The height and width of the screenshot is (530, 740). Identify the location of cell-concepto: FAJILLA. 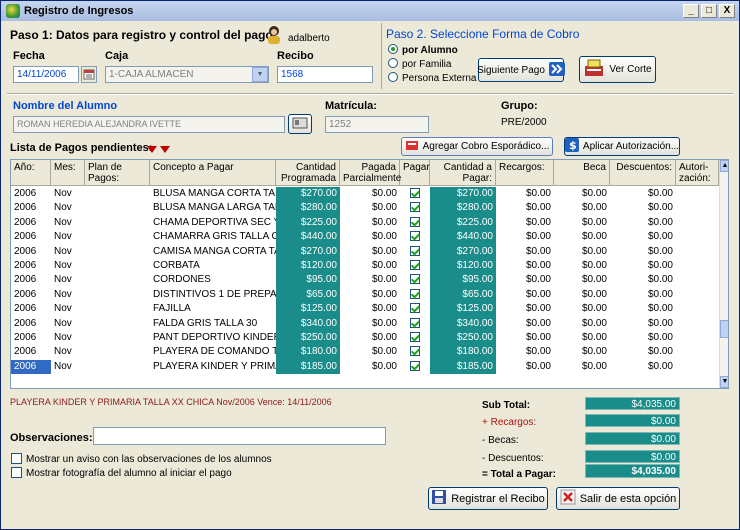
(172, 309).